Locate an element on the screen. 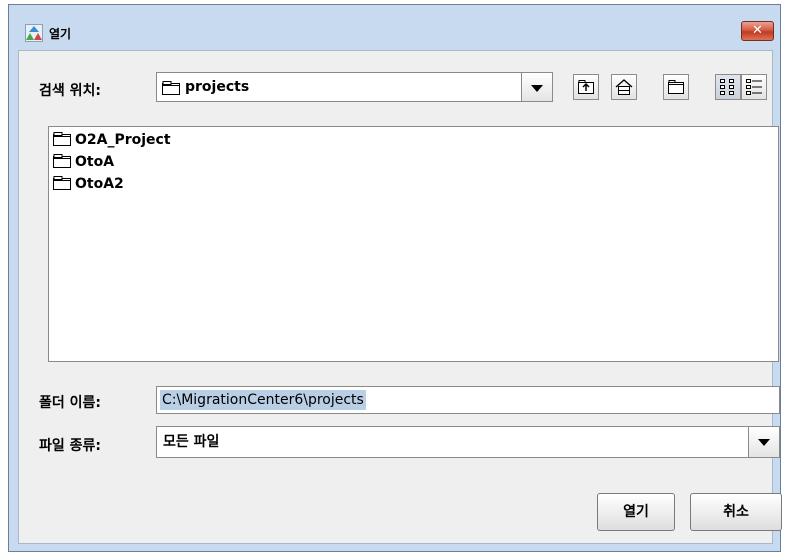 This screenshot has width=786, height=557. cancel-button: 취소 is located at coordinates (736, 512).